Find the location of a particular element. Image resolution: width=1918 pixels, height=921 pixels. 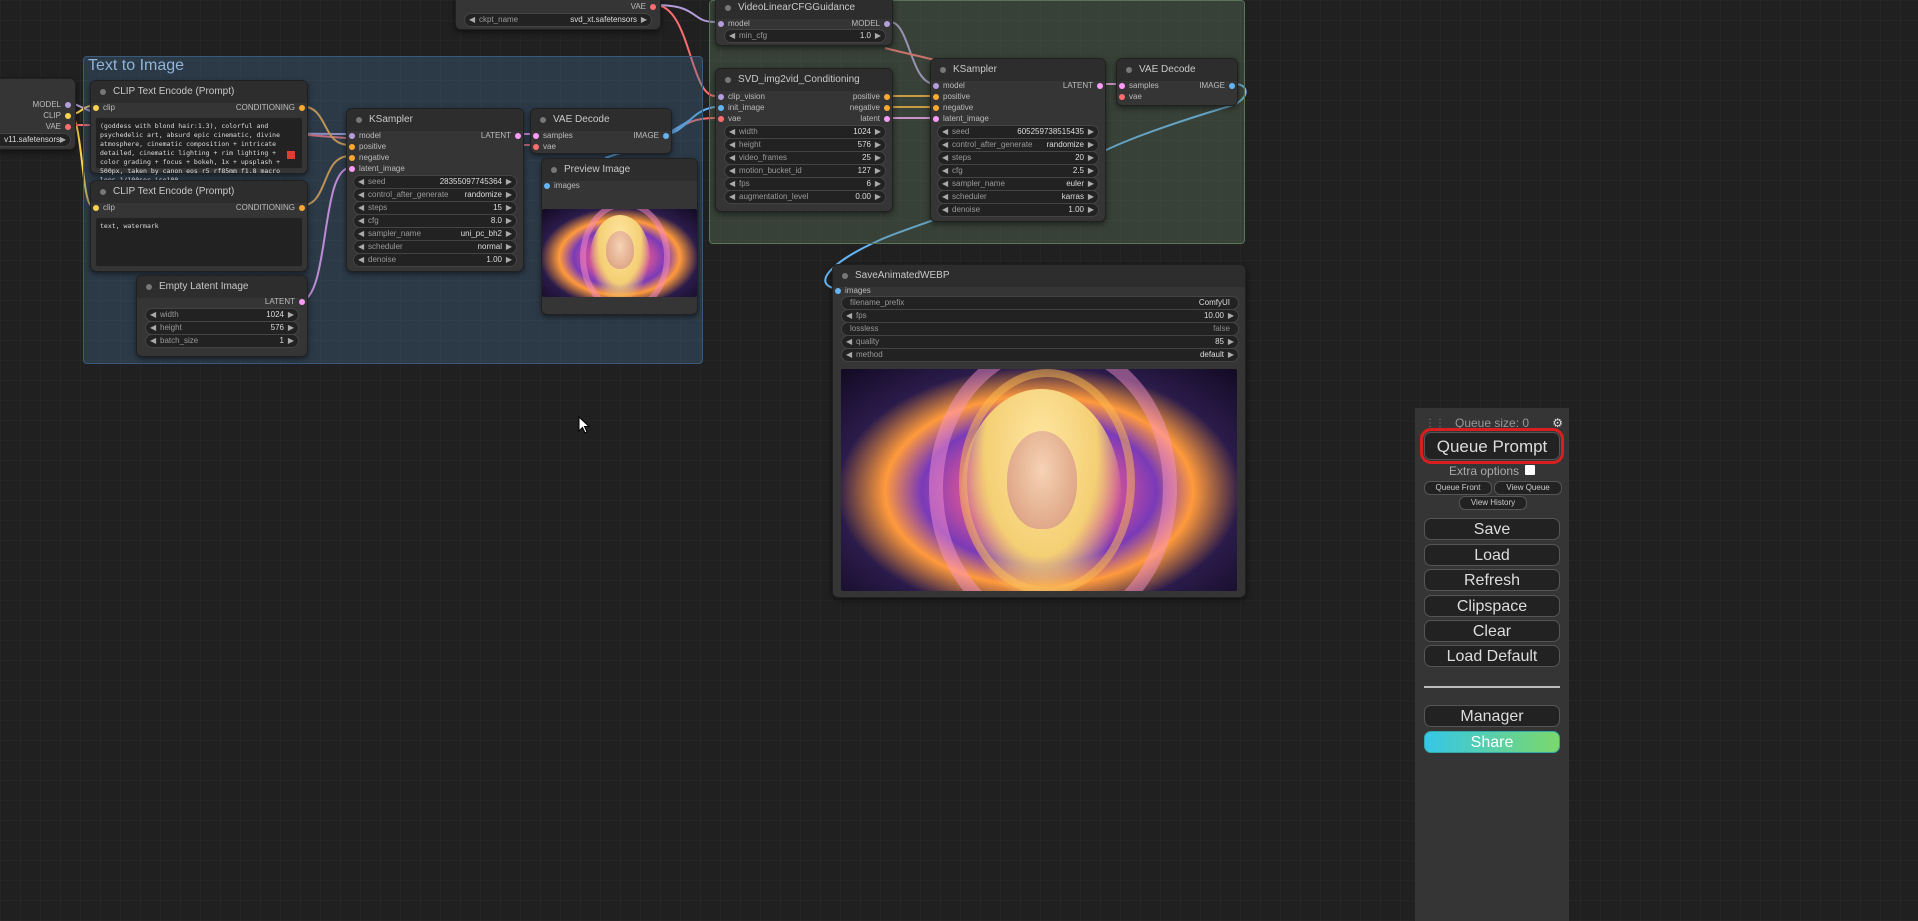

vae-decode-node-1: VAE Decode samples vae IMAGE is located at coordinates (601, 131).